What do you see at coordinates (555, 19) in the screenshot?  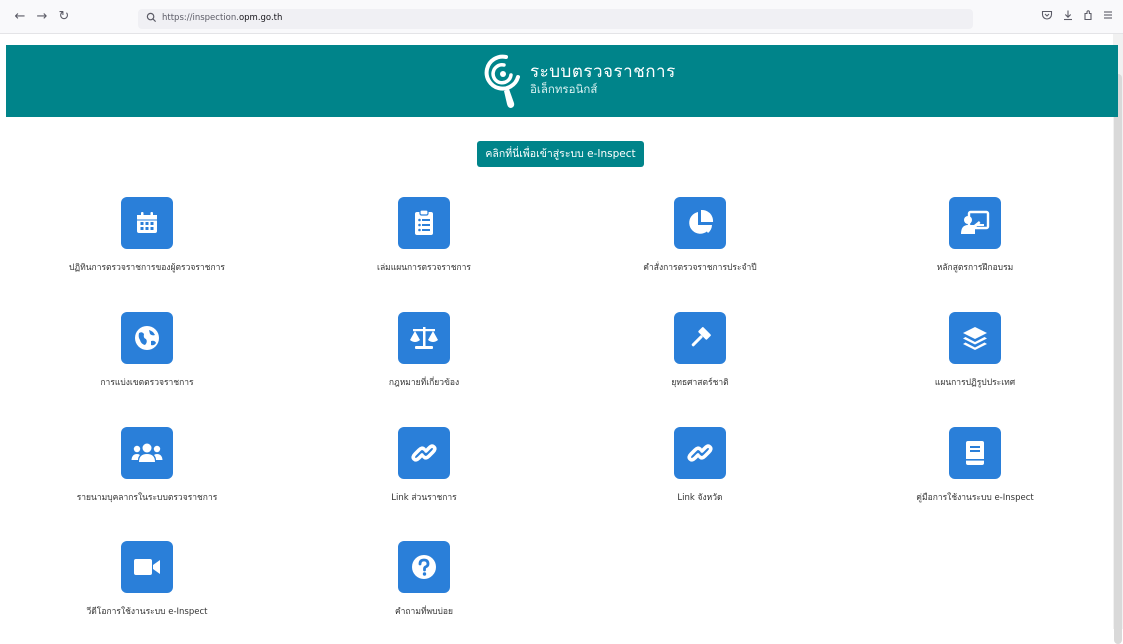 I see `address-bar: https://inspection.opm.go.th` at bounding box center [555, 19].